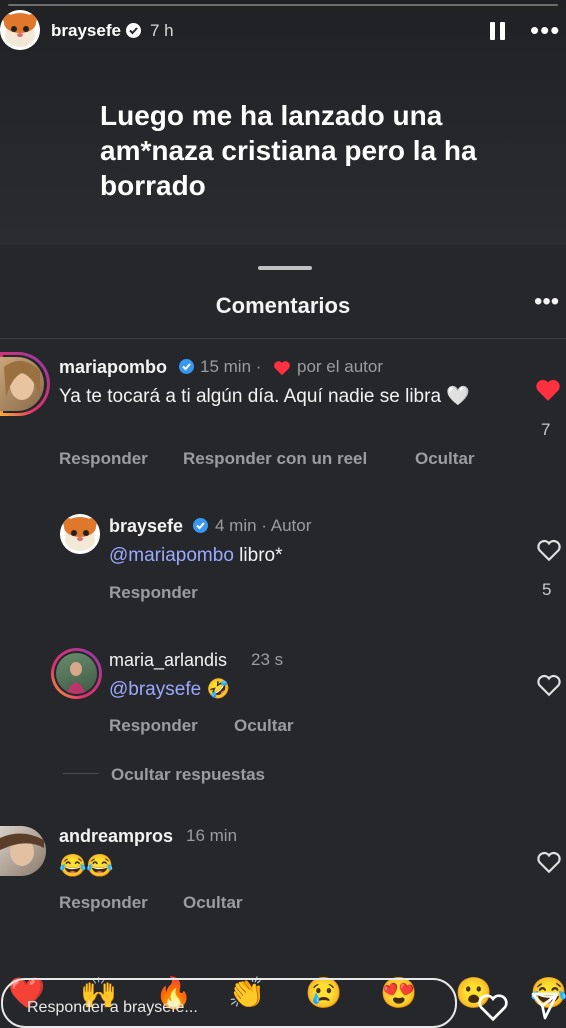 This screenshot has height=1028, width=566. Describe the element at coordinates (236, 525) in the screenshot. I see `comment-time: 4 min` at that location.